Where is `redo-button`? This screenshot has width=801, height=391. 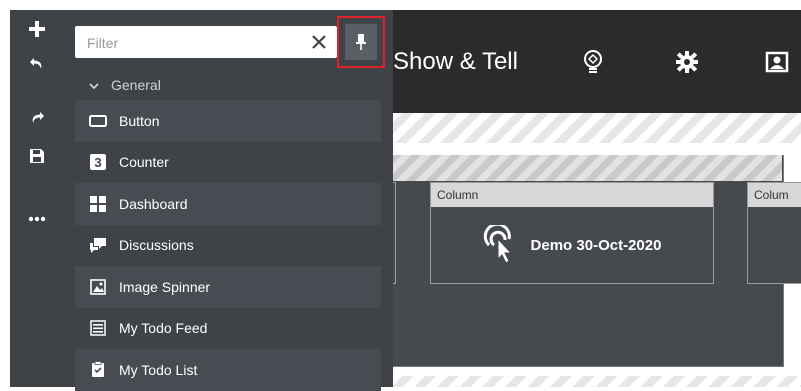 redo-button is located at coordinates (36, 118).